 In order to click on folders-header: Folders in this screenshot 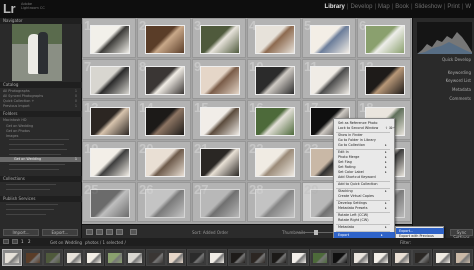, I will do `click(41, 114)`.